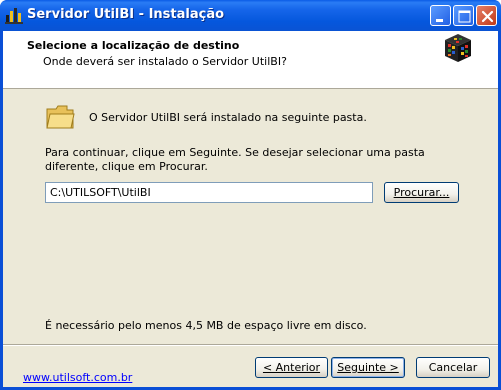  I want to click on app-icon, so click(14, 15).